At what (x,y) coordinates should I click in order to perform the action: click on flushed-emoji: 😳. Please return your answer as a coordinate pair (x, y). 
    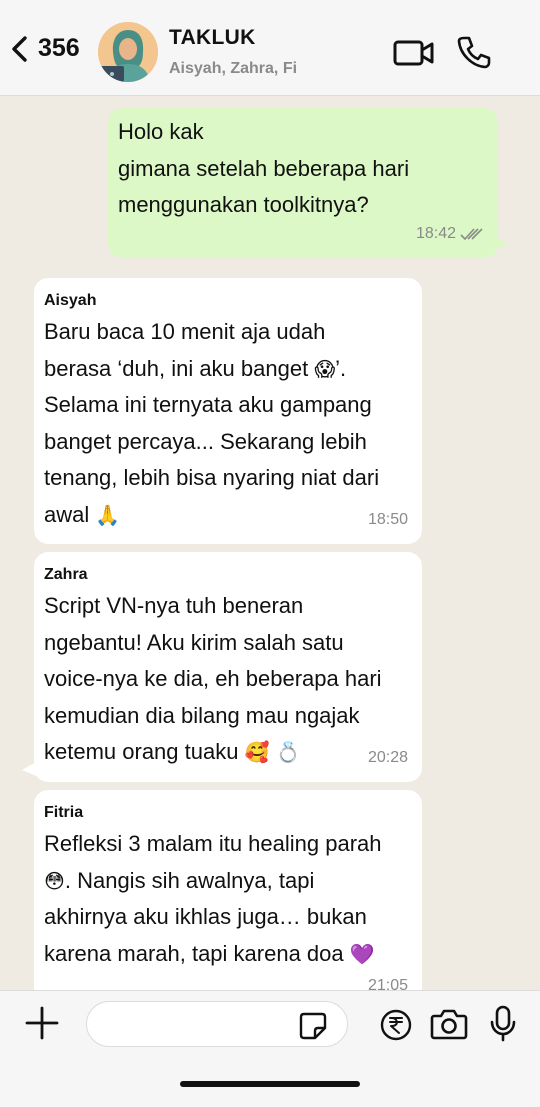
    Looking at the image, I should click on (54, 880).